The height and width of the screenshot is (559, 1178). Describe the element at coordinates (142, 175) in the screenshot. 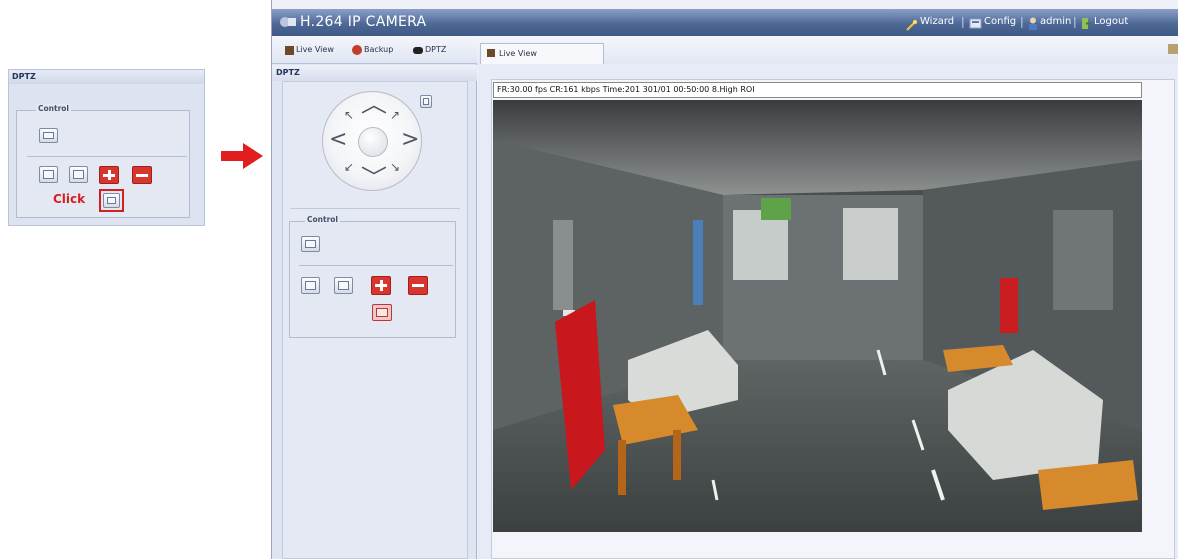

I see `inset-minus-button` at that location.